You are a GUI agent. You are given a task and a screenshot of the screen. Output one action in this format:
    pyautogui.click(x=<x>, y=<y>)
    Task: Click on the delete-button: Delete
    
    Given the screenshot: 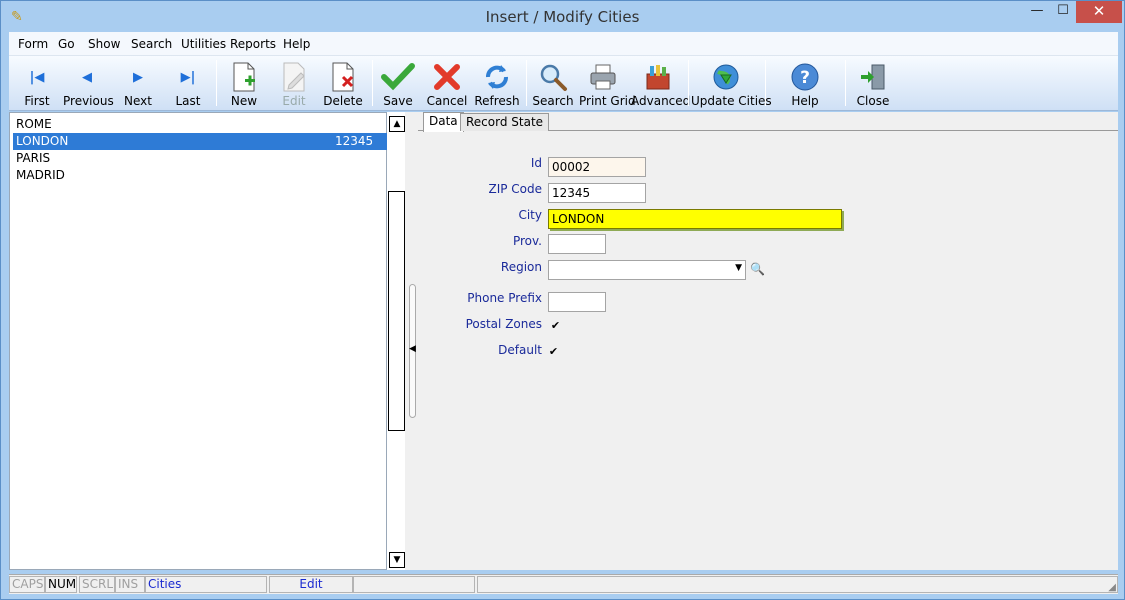 What is the action you would take?
    pyautogui.click(x=343, y=84)
    